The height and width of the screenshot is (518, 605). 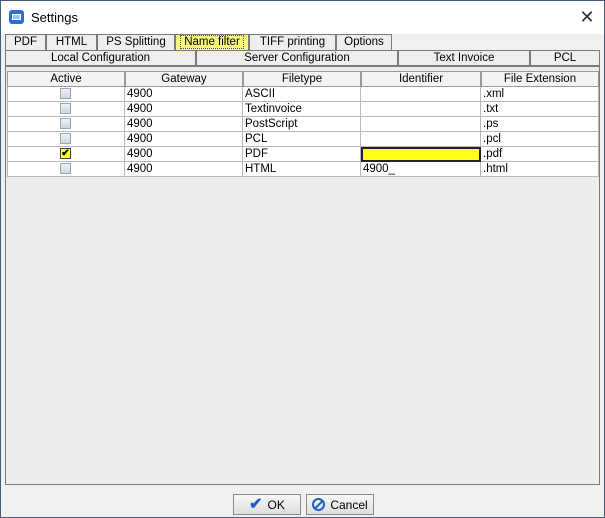 I want to click on tab-label: Text Invoice, so click(x=464, y=58).